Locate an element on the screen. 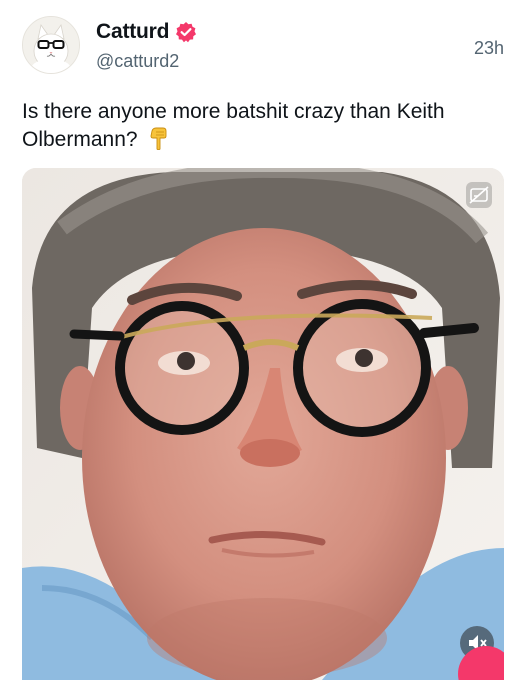  author-display-name: Catturd is located at coordinates (132, 32).